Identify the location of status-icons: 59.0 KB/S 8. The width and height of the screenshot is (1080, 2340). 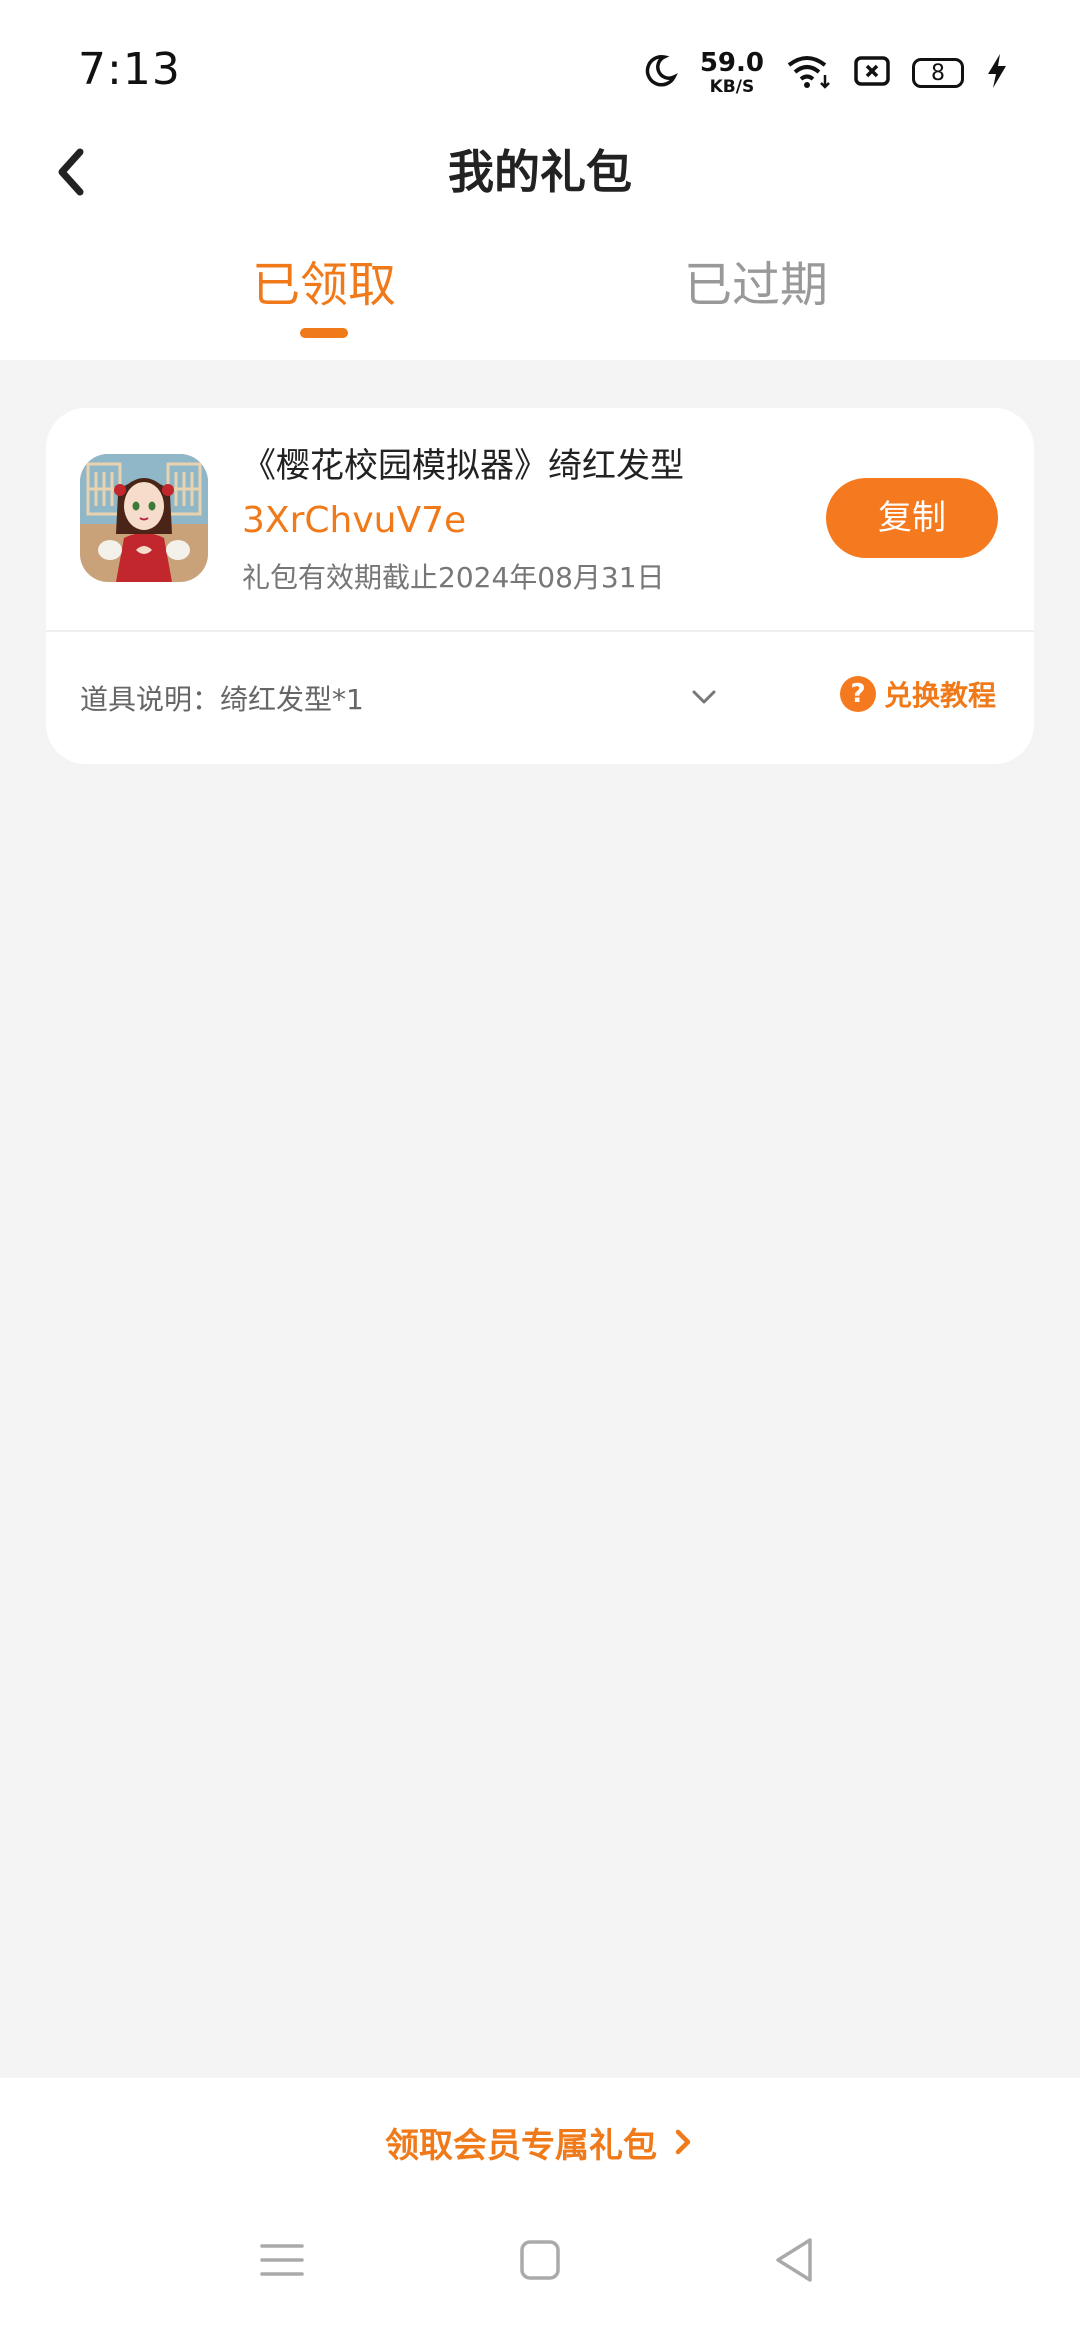
(825, 73).